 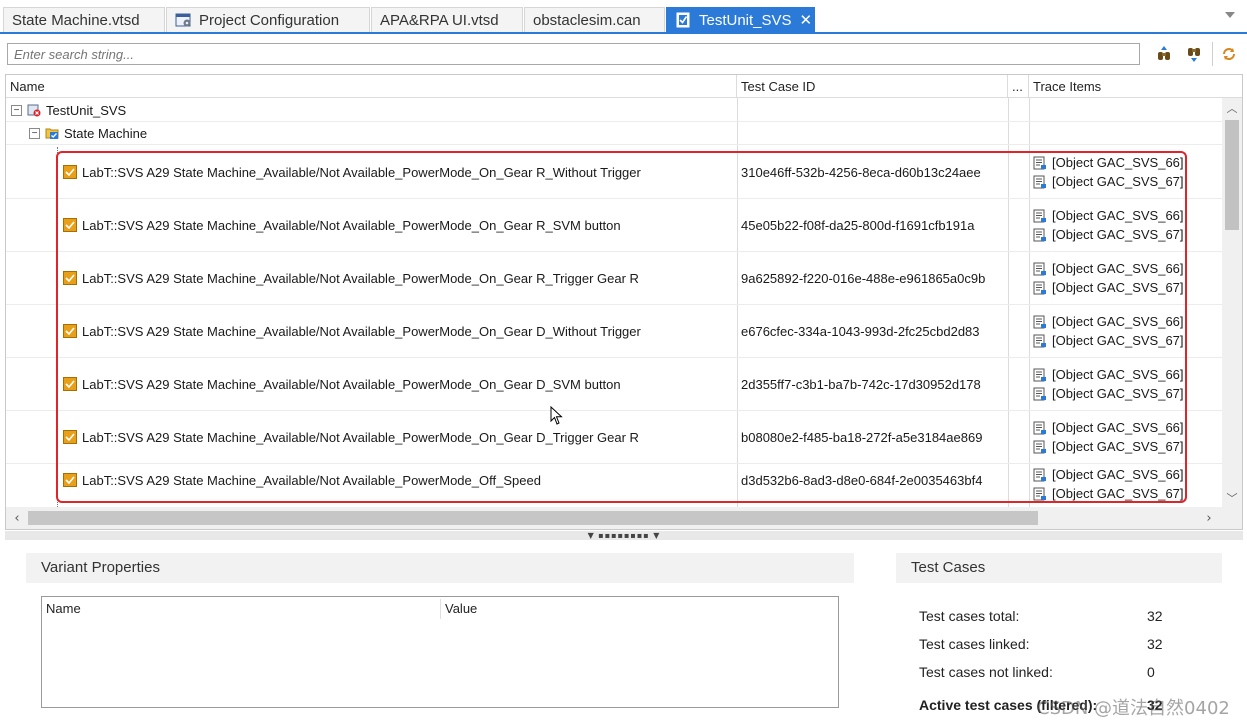 I want to click on chevron-down-icon, so click(x=1230, y=15).